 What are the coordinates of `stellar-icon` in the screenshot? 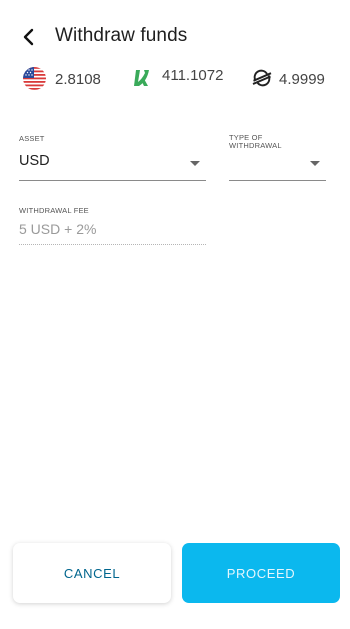 It's located at (262, 78).